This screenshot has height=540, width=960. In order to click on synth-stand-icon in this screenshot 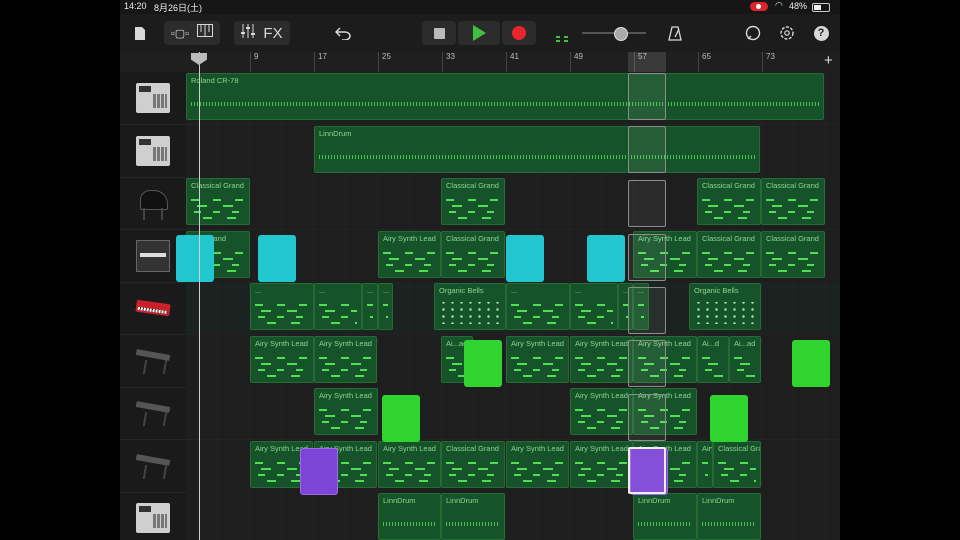, I will do `click(153, 413)`.